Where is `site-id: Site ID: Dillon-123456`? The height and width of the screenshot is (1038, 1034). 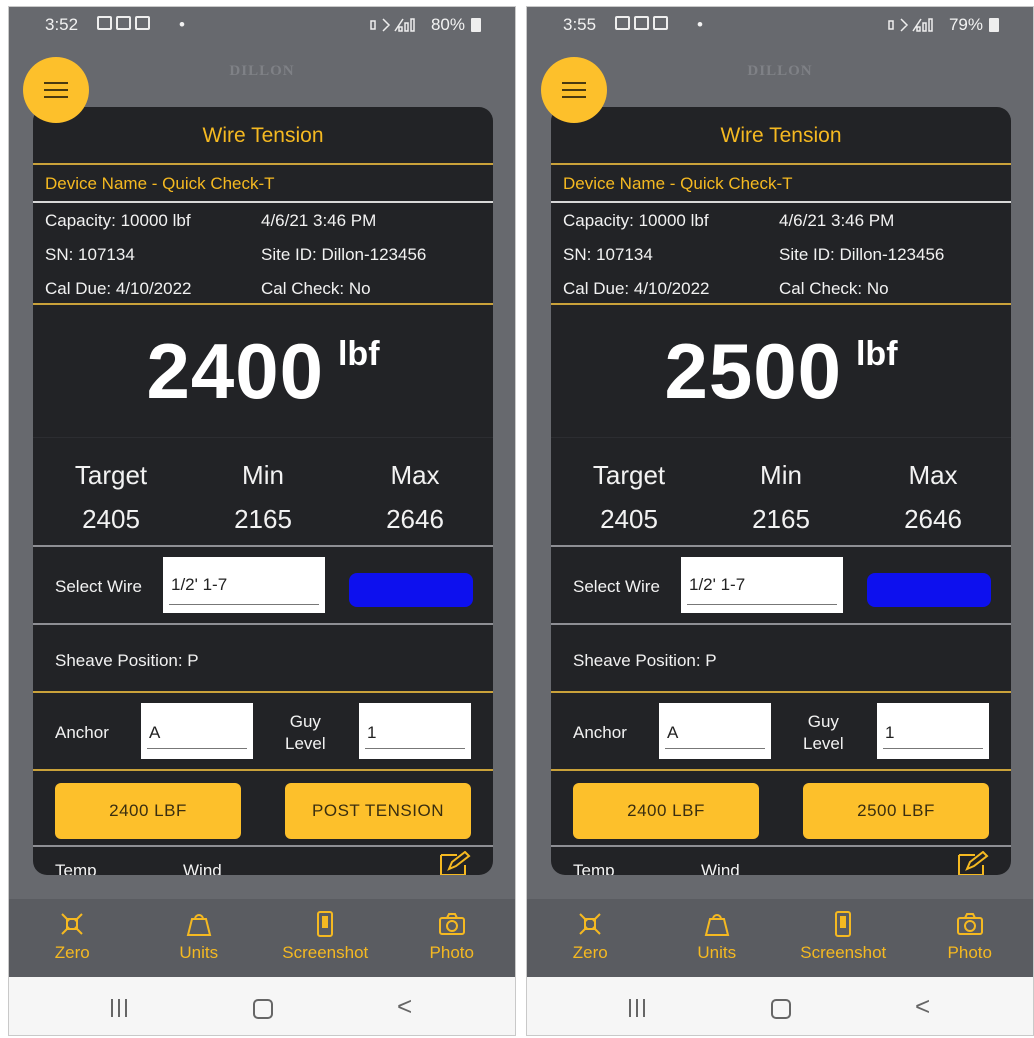
site-id: Site ID: Dillon-123456 is located at coordinates (862, 254).